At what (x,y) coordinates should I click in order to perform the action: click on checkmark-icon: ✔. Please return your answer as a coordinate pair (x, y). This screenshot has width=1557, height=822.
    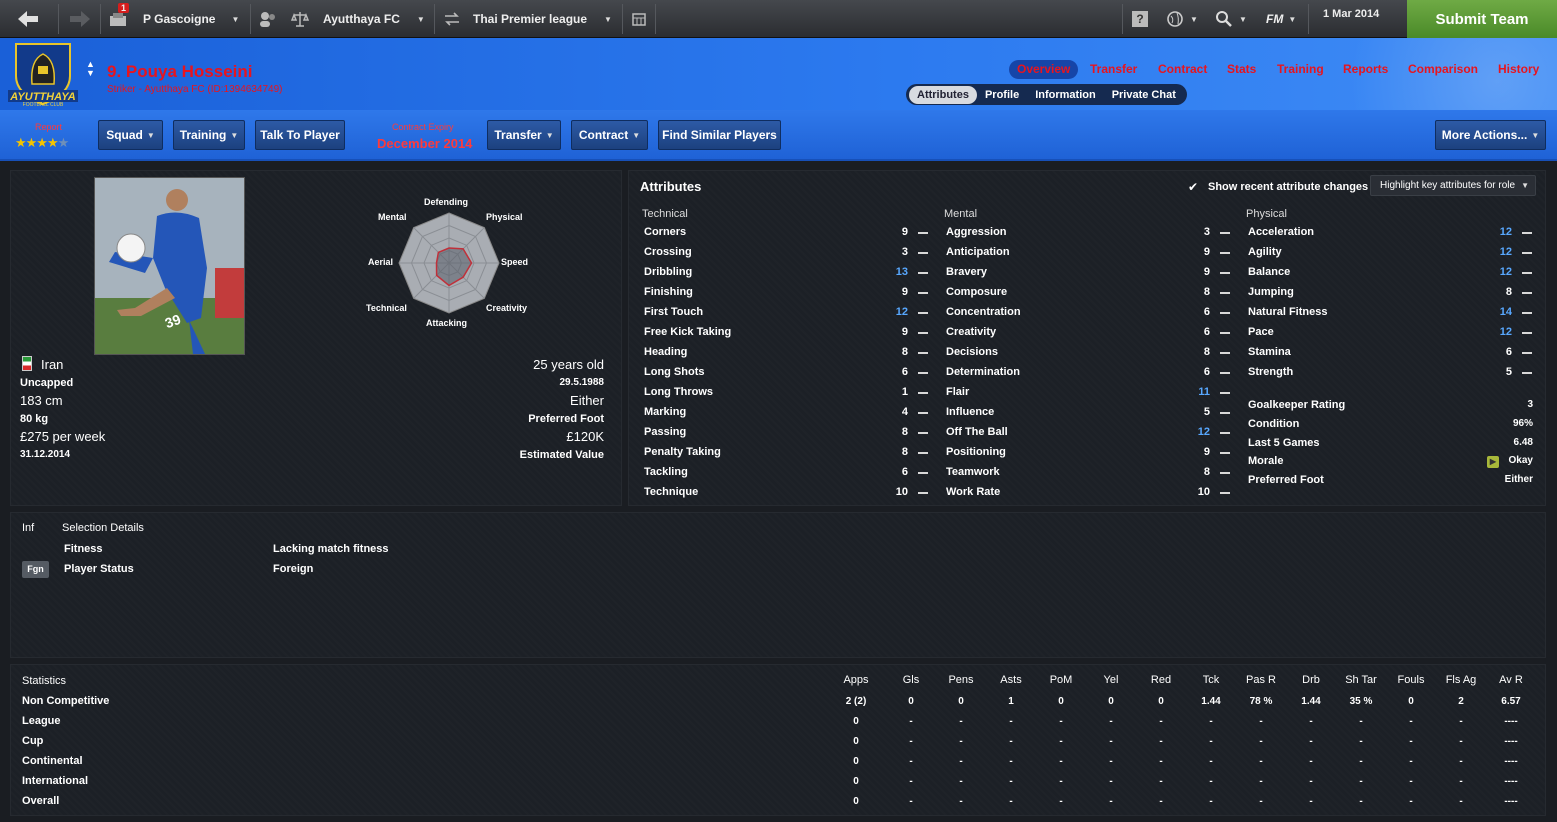
    Looking at the image, I should click on (1193, 187).